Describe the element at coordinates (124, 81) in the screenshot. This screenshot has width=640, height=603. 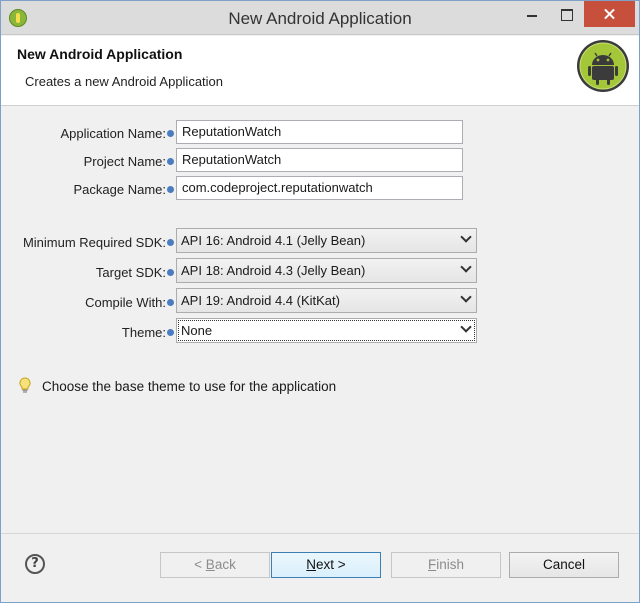
I see `wizard-page-description: Creates a new Android Application` at that location.